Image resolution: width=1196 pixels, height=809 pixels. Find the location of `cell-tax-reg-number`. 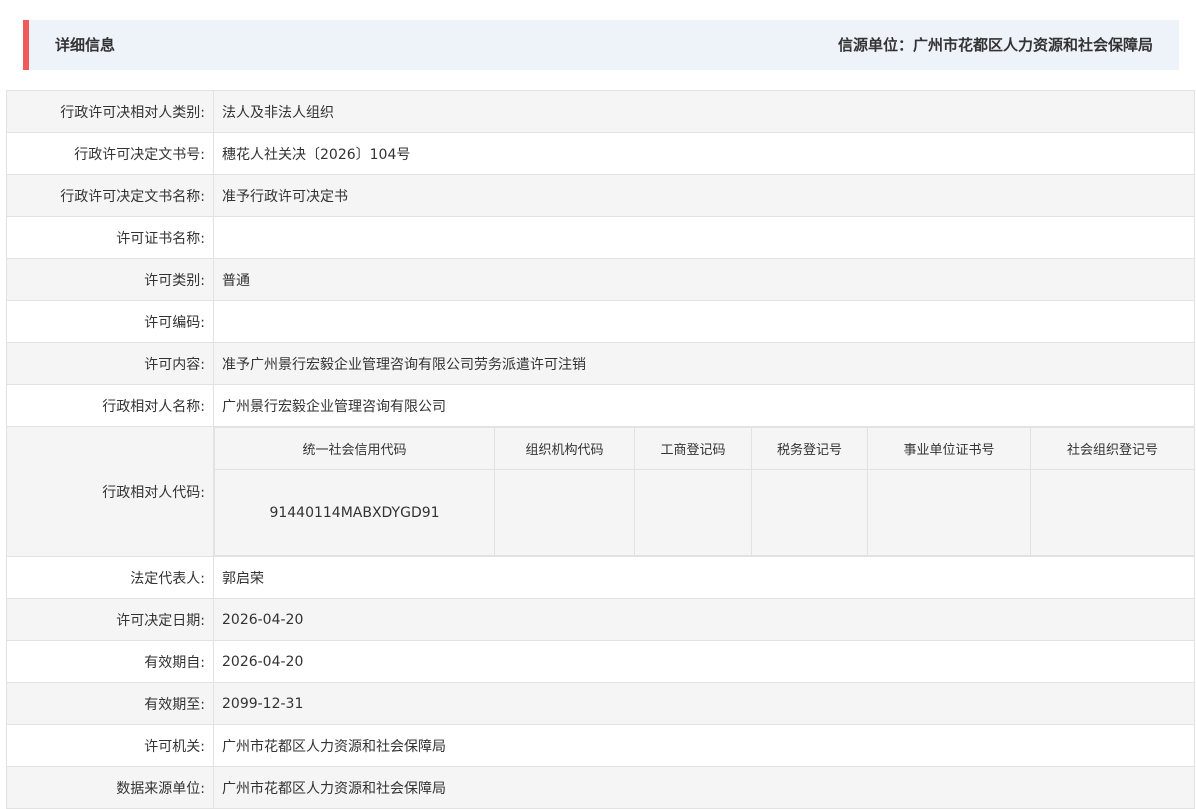

cell-tax-reg-number is located at coordinates (809, 512).